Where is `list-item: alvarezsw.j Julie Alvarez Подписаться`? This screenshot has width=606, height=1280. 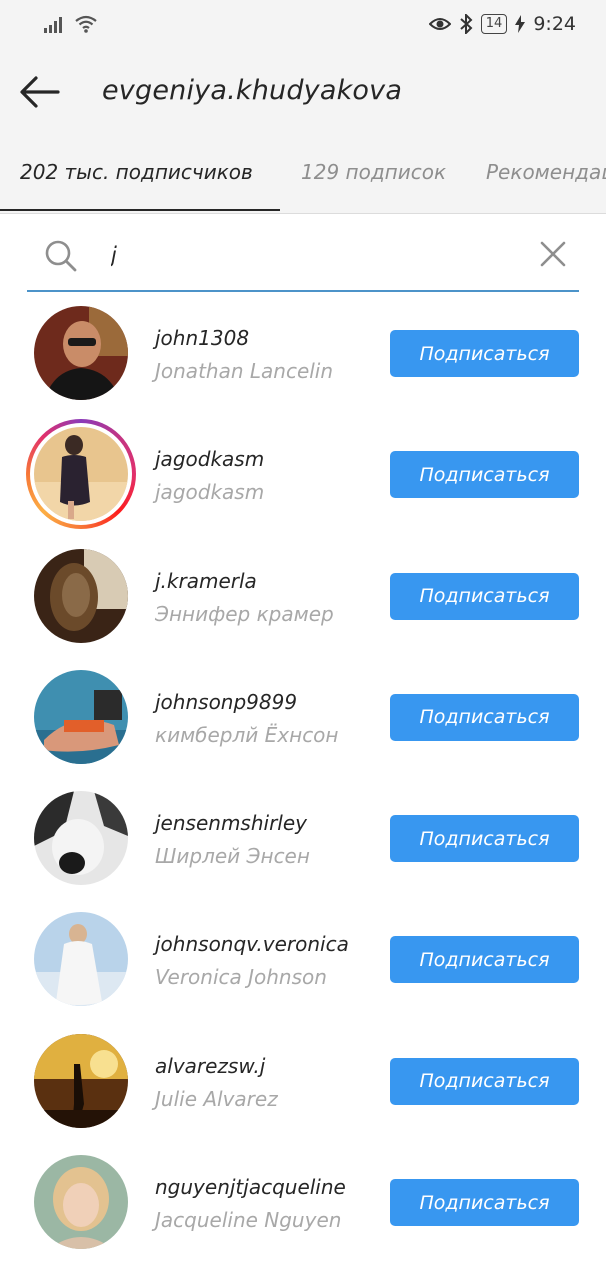
list-item: alvarezsw.j Julie Alvarez Подписаться is located at coordinates (303, 1084).